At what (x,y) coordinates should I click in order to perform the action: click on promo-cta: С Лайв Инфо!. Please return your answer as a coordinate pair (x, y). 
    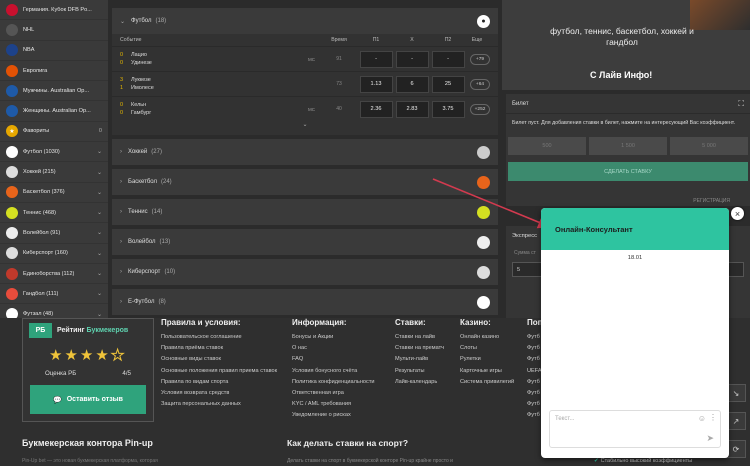
    Looking at the image, I should click on (621, 75).